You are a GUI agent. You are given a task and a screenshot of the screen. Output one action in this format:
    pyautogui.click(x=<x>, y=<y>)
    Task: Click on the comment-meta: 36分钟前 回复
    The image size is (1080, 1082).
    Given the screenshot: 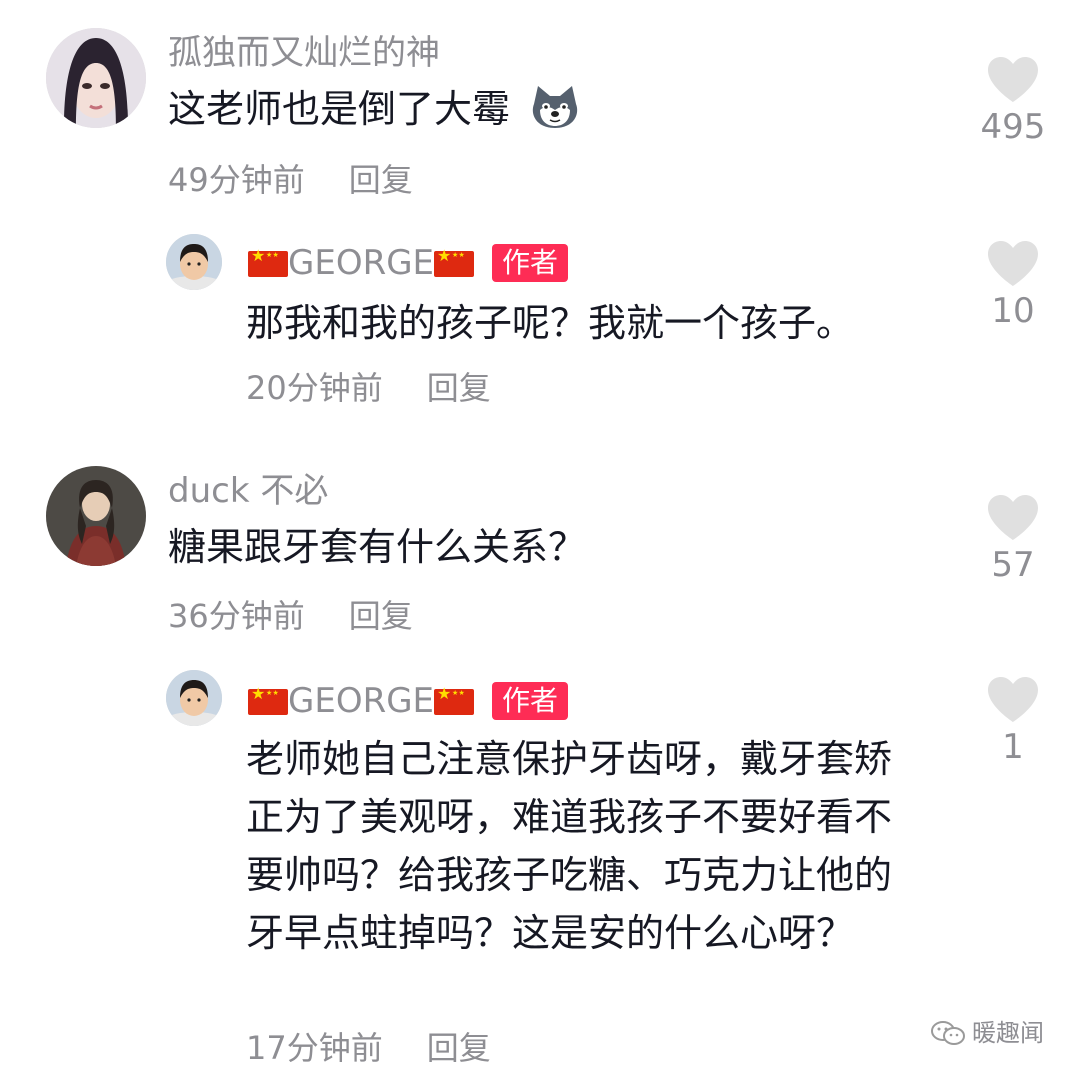 What is the action you would take?
    pyautogui.click(x=290, y=616)
    